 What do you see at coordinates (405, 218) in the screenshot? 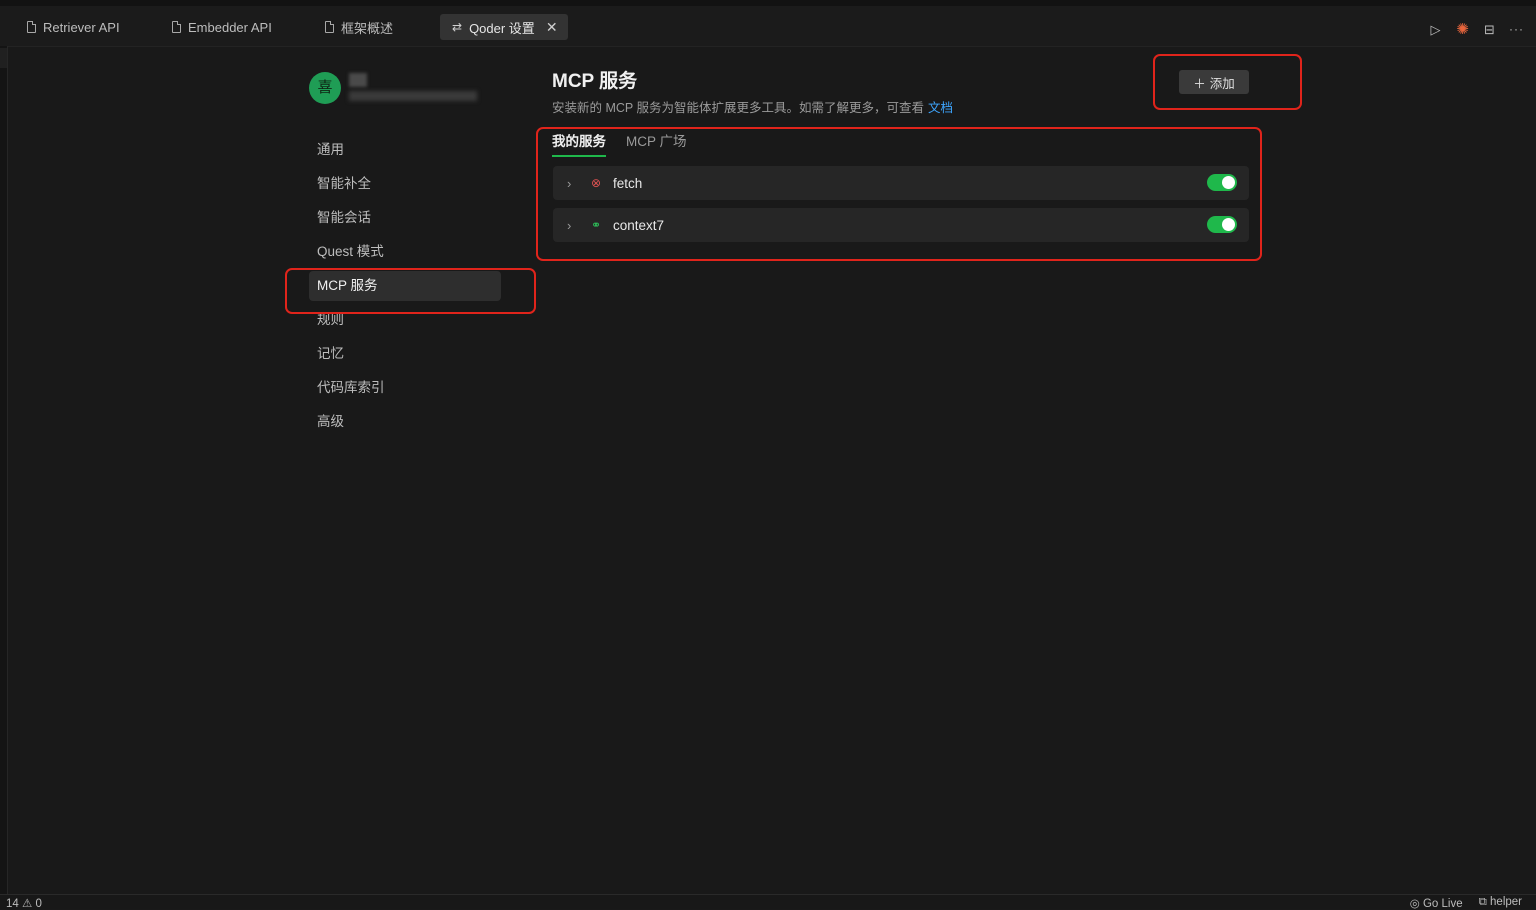
I see `nav-item-chat: 智能会话` at bounding box center [405, 218].